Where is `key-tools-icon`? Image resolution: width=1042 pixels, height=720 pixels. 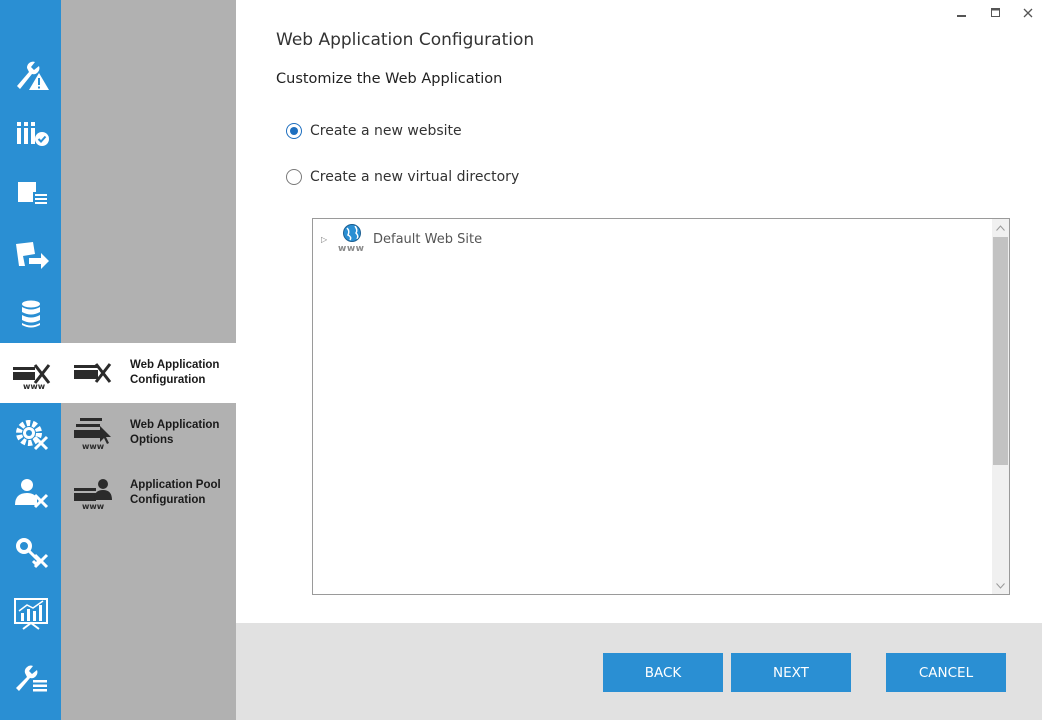 key-tools-icon is located at coordinates (30, 553).